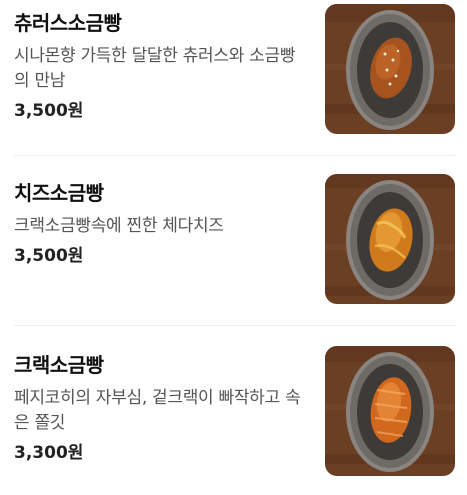  I want to click on menu-item-price: 3,300원, so click(49, 453).